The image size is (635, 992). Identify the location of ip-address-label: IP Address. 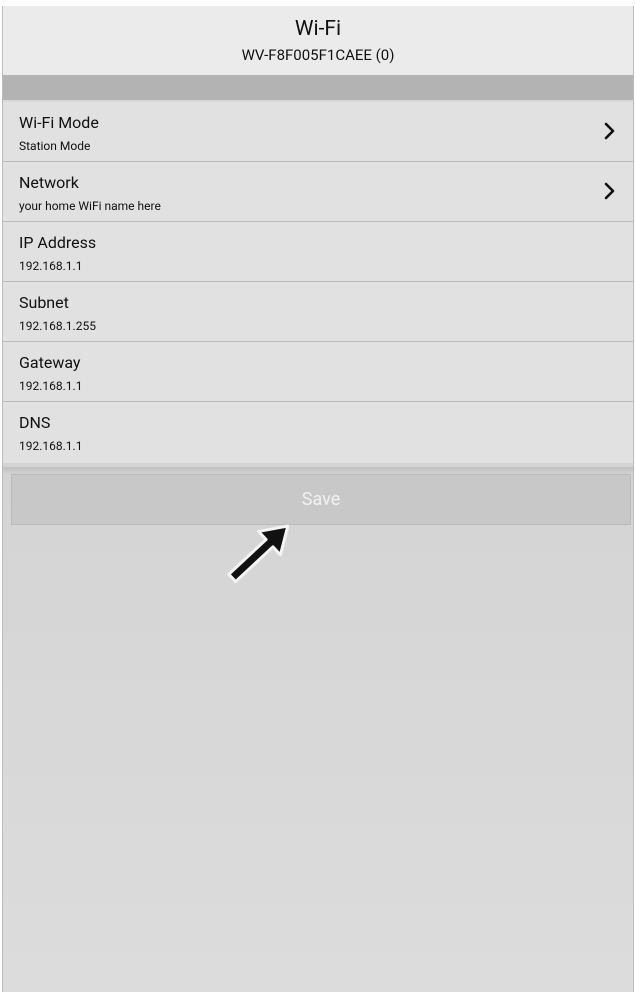
(58, 242).